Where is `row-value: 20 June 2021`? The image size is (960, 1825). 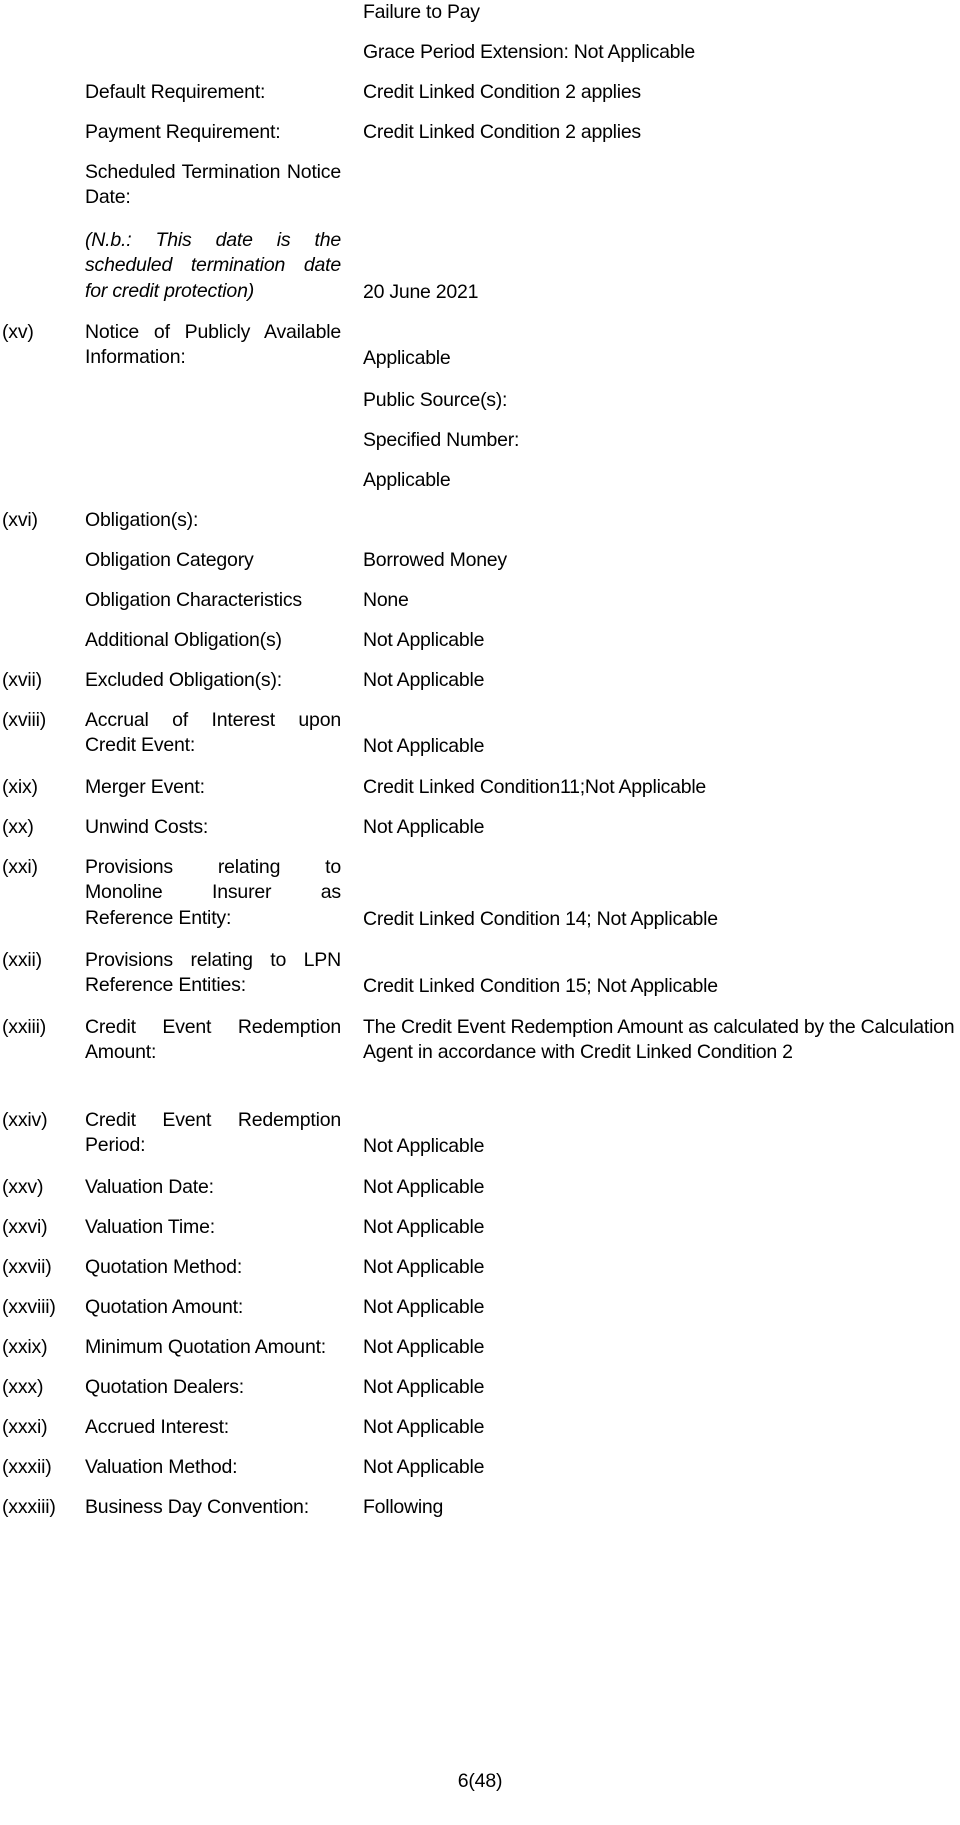
row-value: 20 June 2021 is located at coordinates (421, 292).